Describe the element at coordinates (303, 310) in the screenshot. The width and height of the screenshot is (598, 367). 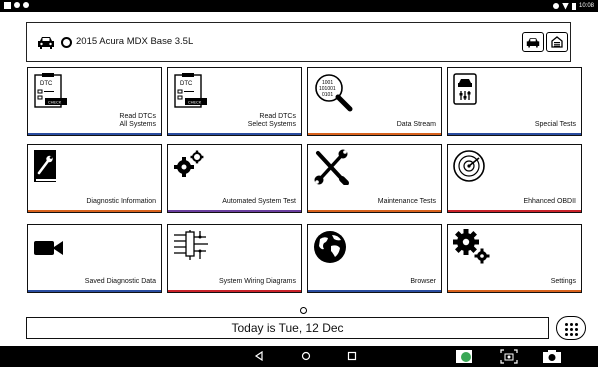
I see `page-indicator` at that location.